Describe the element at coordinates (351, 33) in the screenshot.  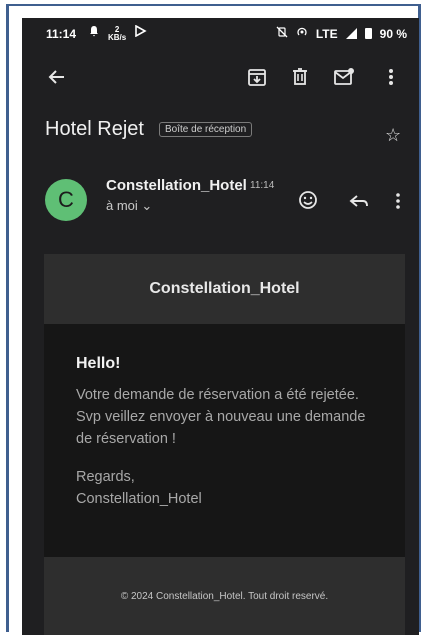
I see `signal-icon` at that location.